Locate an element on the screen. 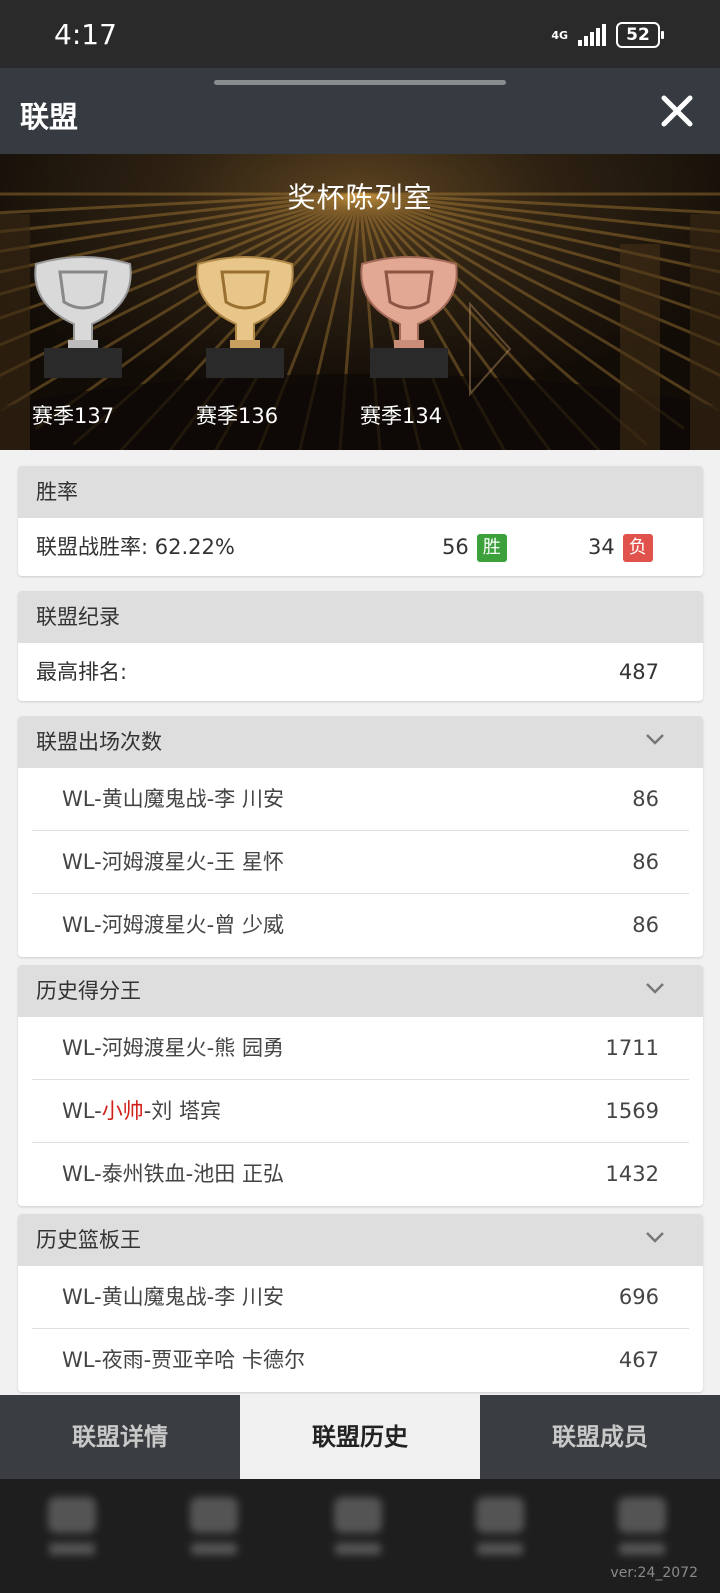 The image size is (720, 1593). card-title: 联盟纪录 is located at coordinates (360, 617).